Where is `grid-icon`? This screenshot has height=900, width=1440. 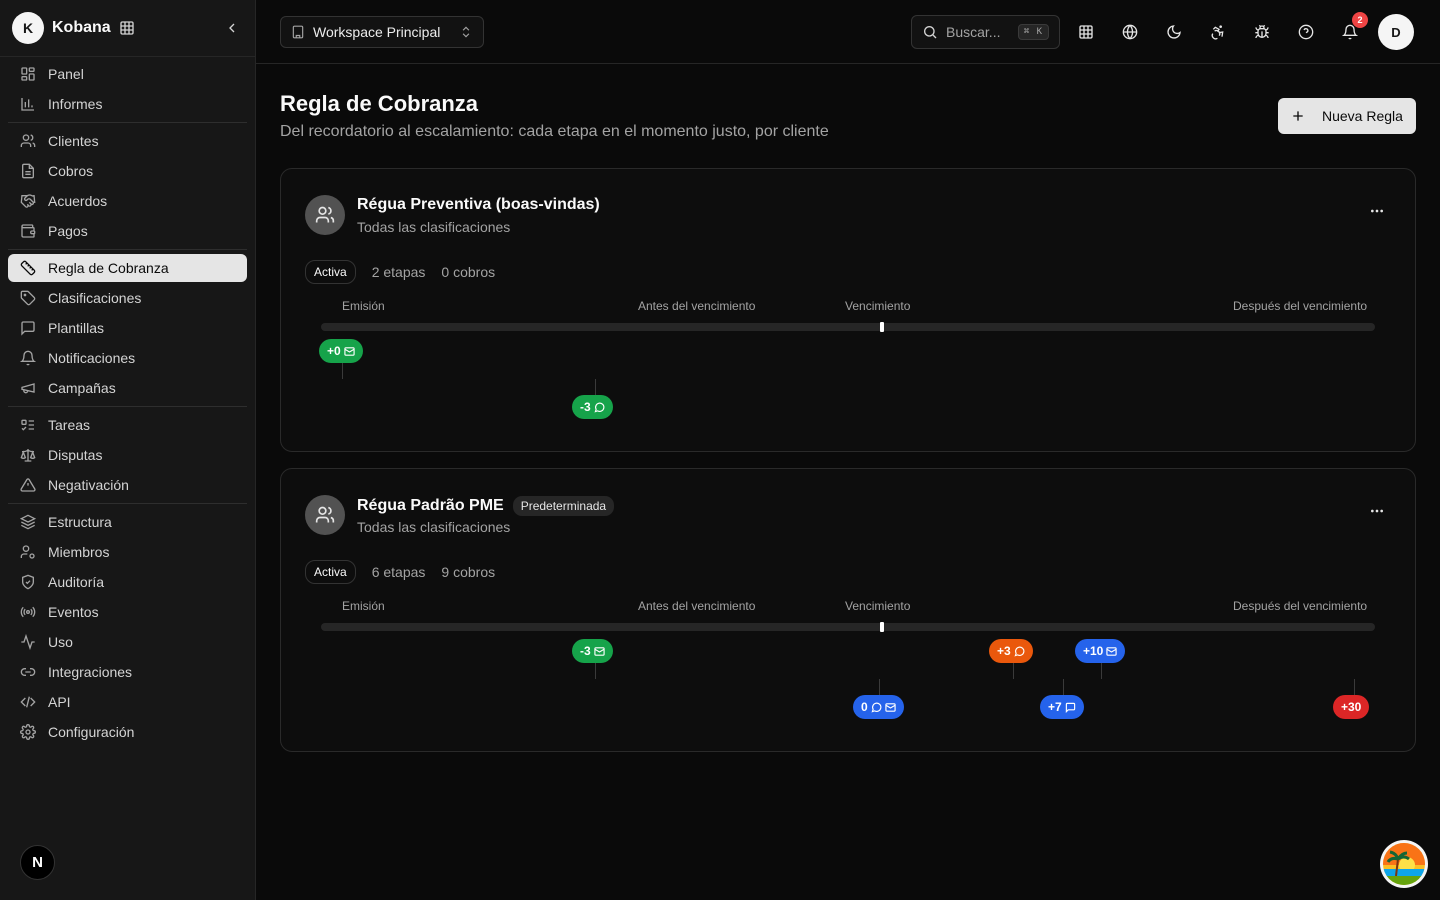 grid-icon is located at coordinates (127, 28).